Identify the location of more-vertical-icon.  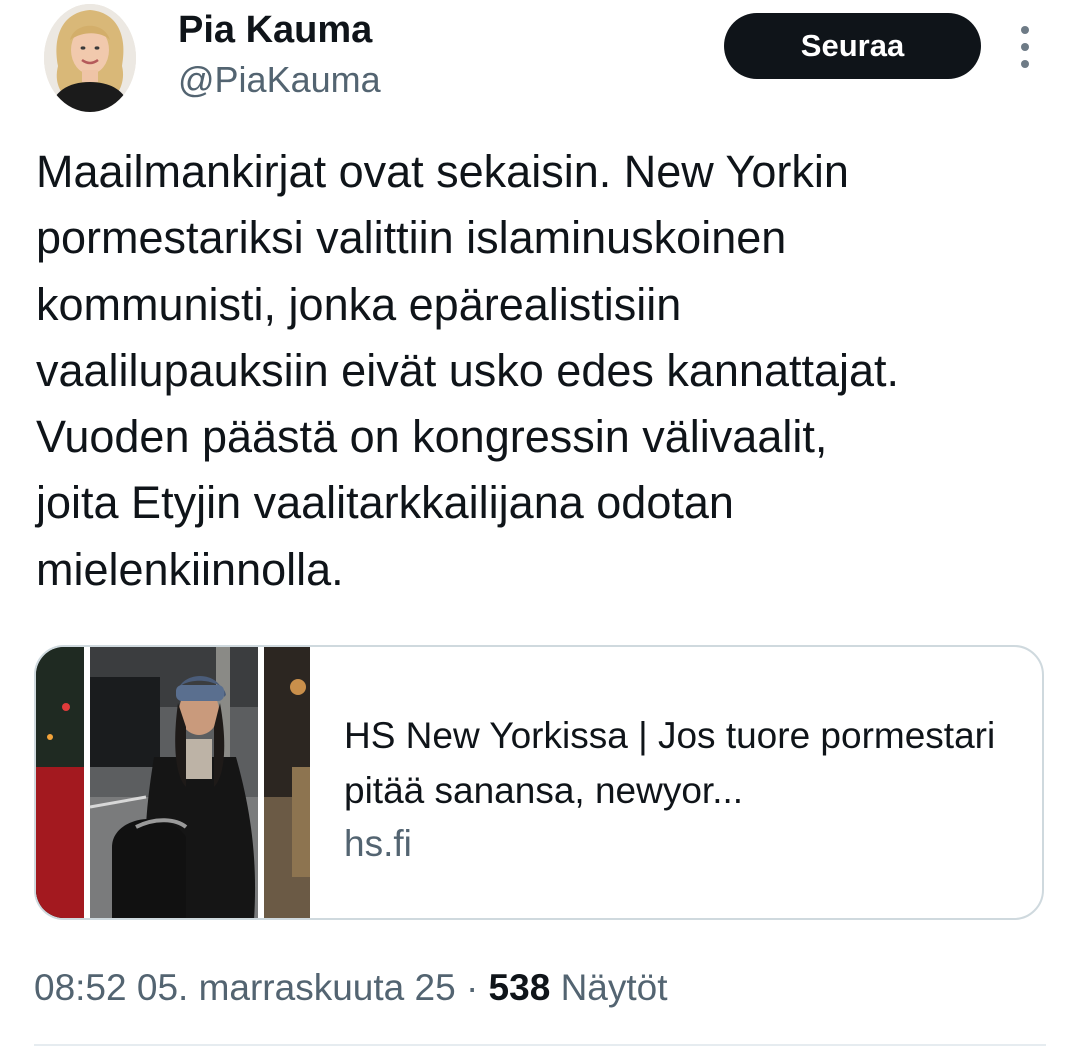
(1025, 47).